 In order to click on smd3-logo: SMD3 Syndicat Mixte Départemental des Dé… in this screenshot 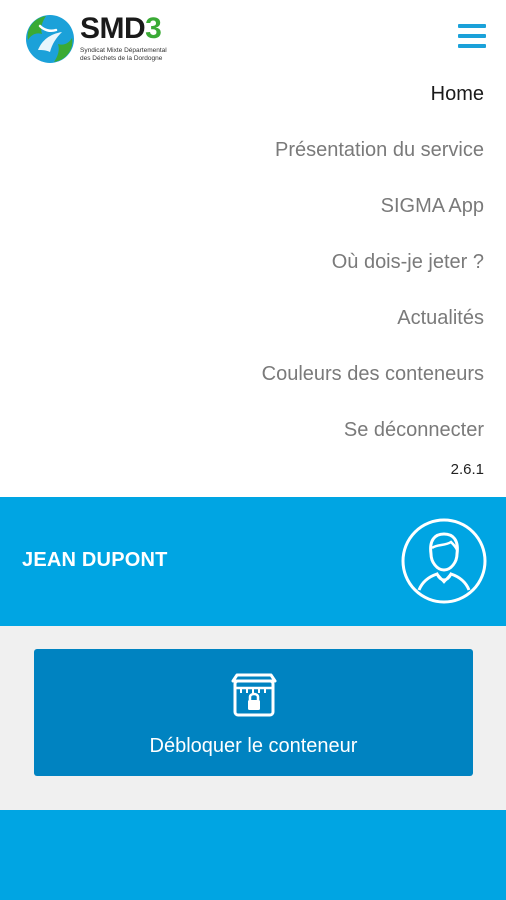, I will do `click(93, 39)`.